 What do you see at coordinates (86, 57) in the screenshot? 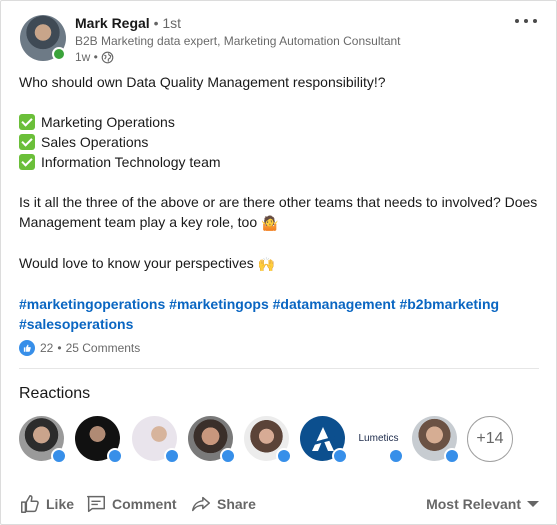
I see `post-time: 1w •` at bounding box center [86, 57].